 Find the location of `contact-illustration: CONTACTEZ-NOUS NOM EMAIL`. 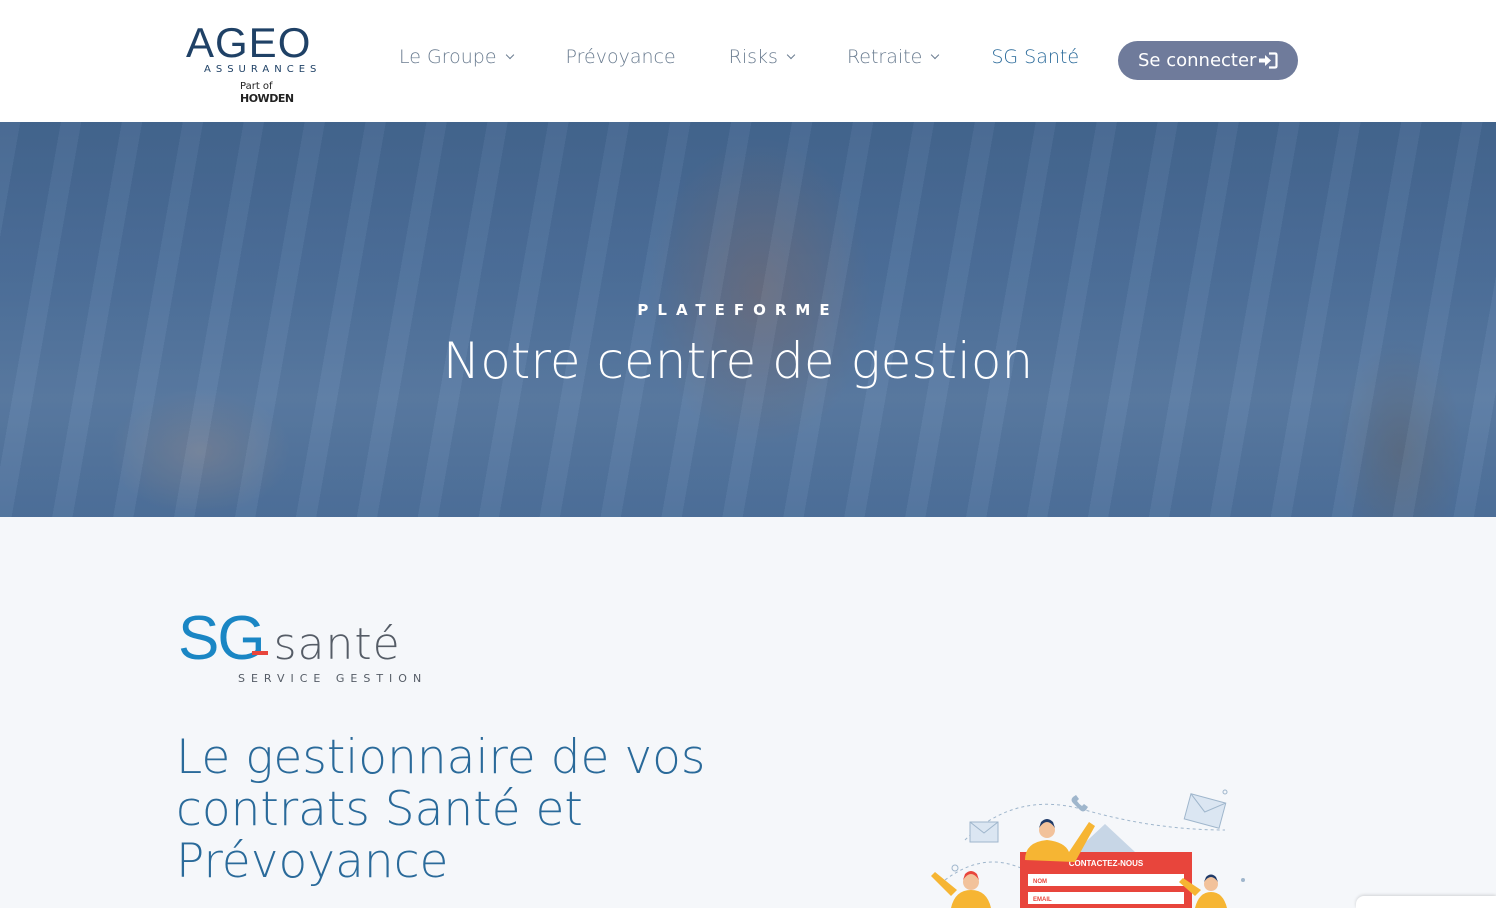

contact-illustration: CONTACTEZ-NOUS NOM EMAIL is located at coordinates (1088, 848).